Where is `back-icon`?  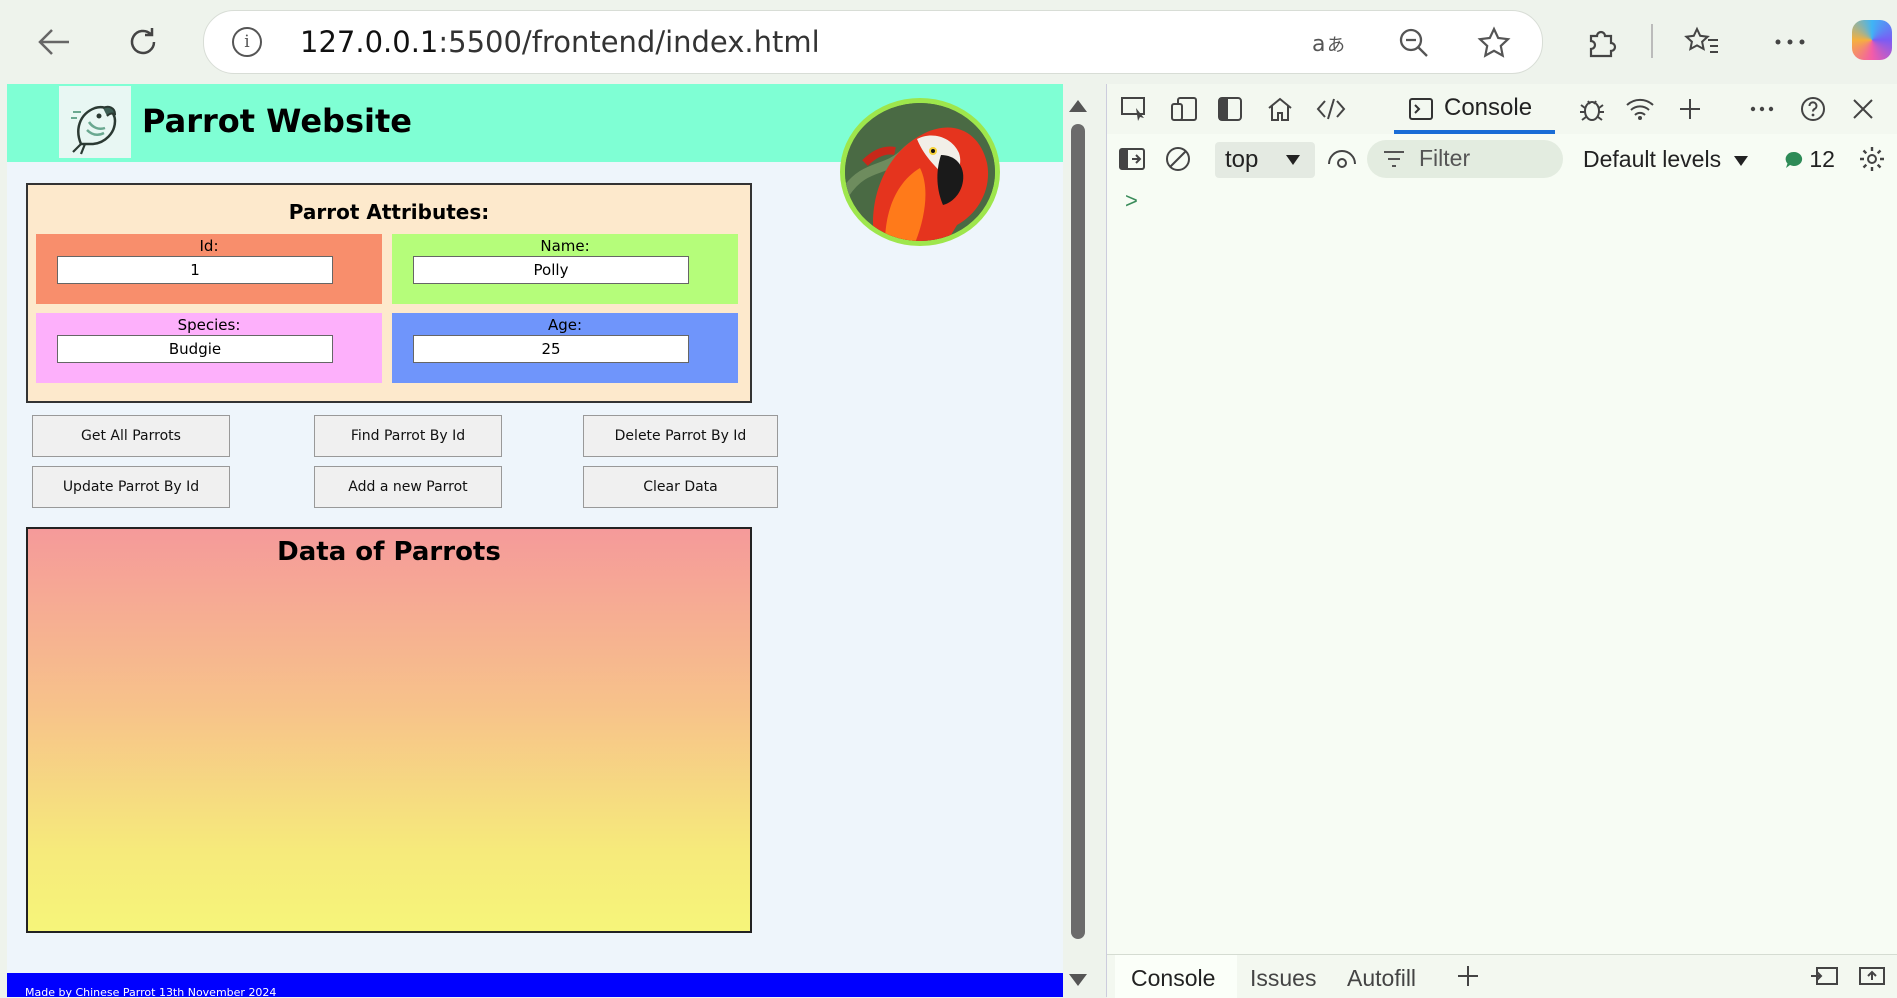
back-icon is located at coordinates (54, 42).